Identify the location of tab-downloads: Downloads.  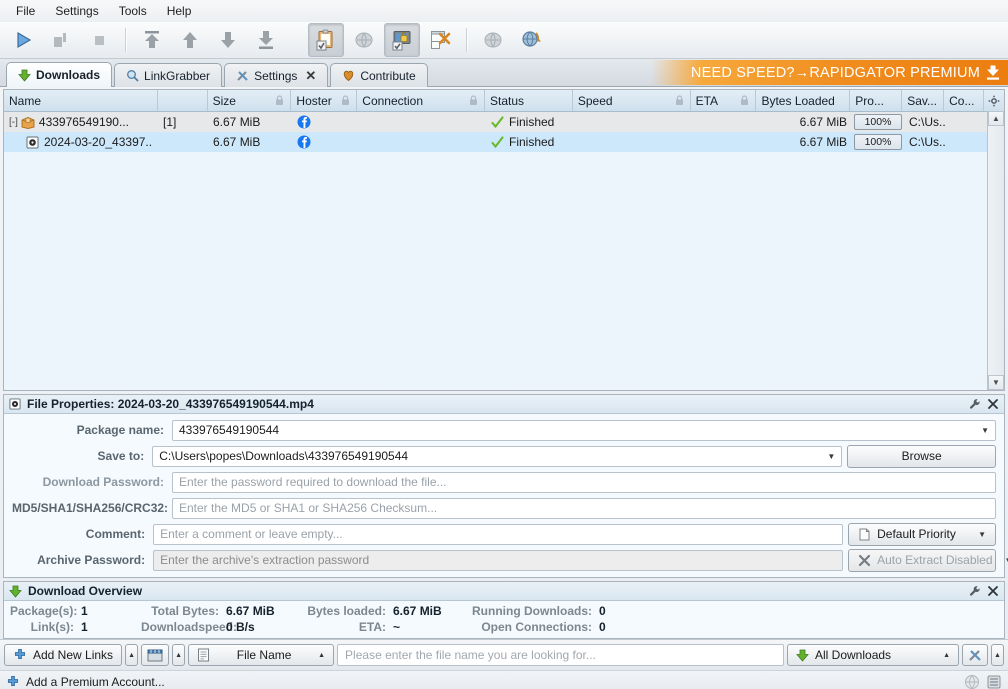
(59, 74).